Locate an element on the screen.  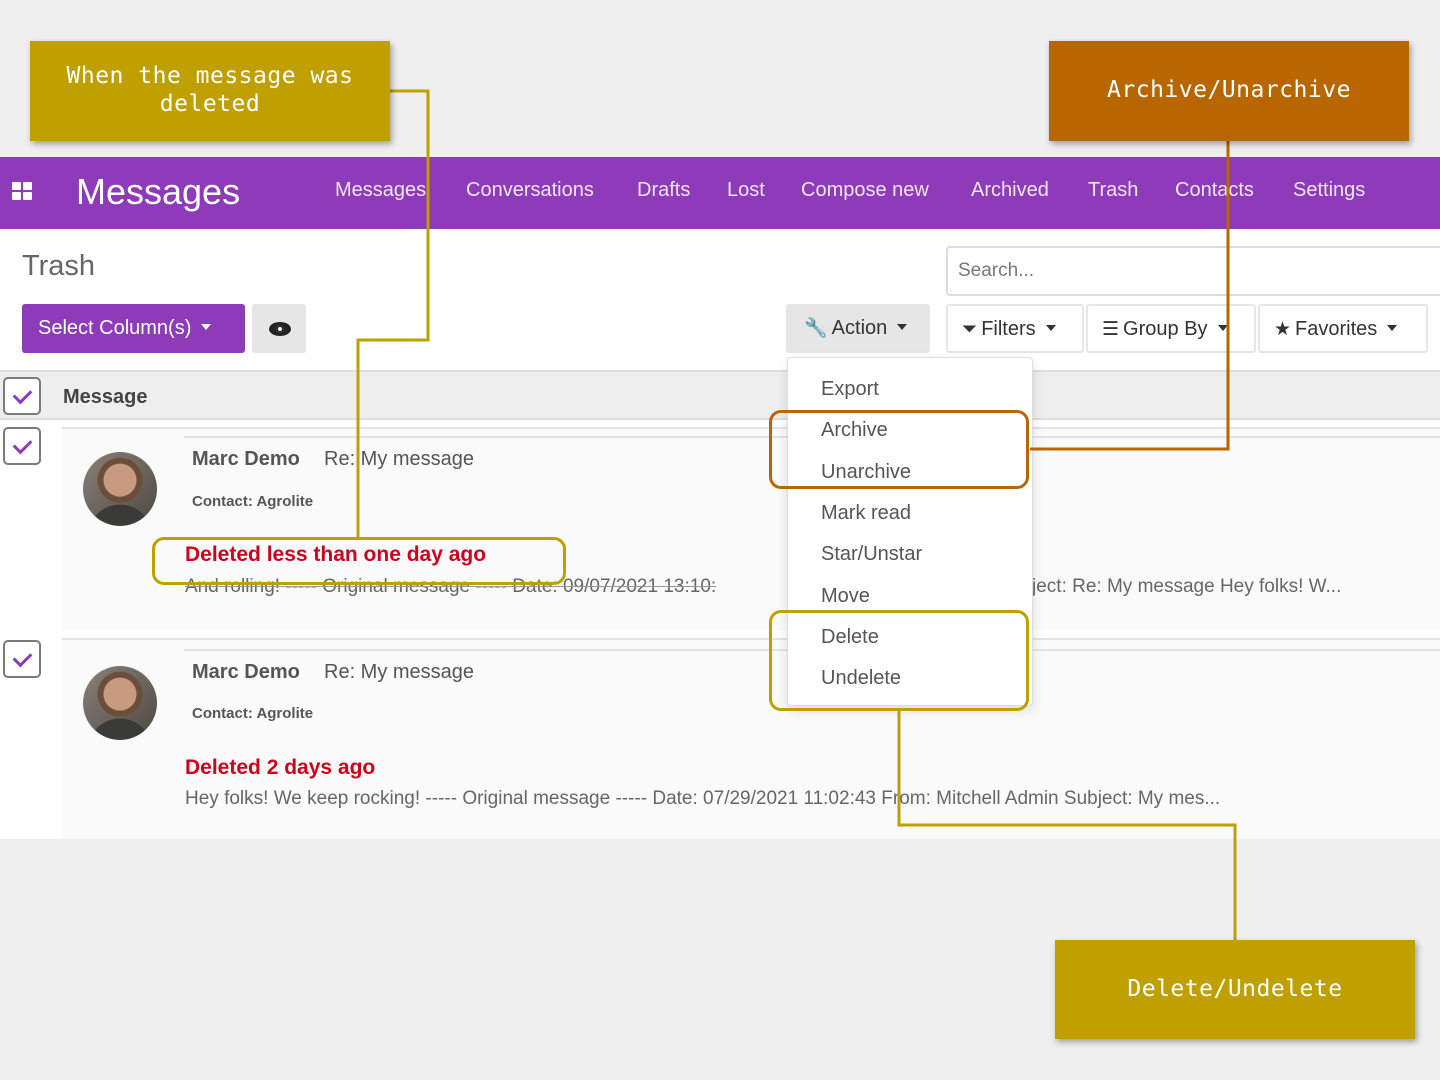
nav-conversations: Conversations is located at coordinates (530, 190).